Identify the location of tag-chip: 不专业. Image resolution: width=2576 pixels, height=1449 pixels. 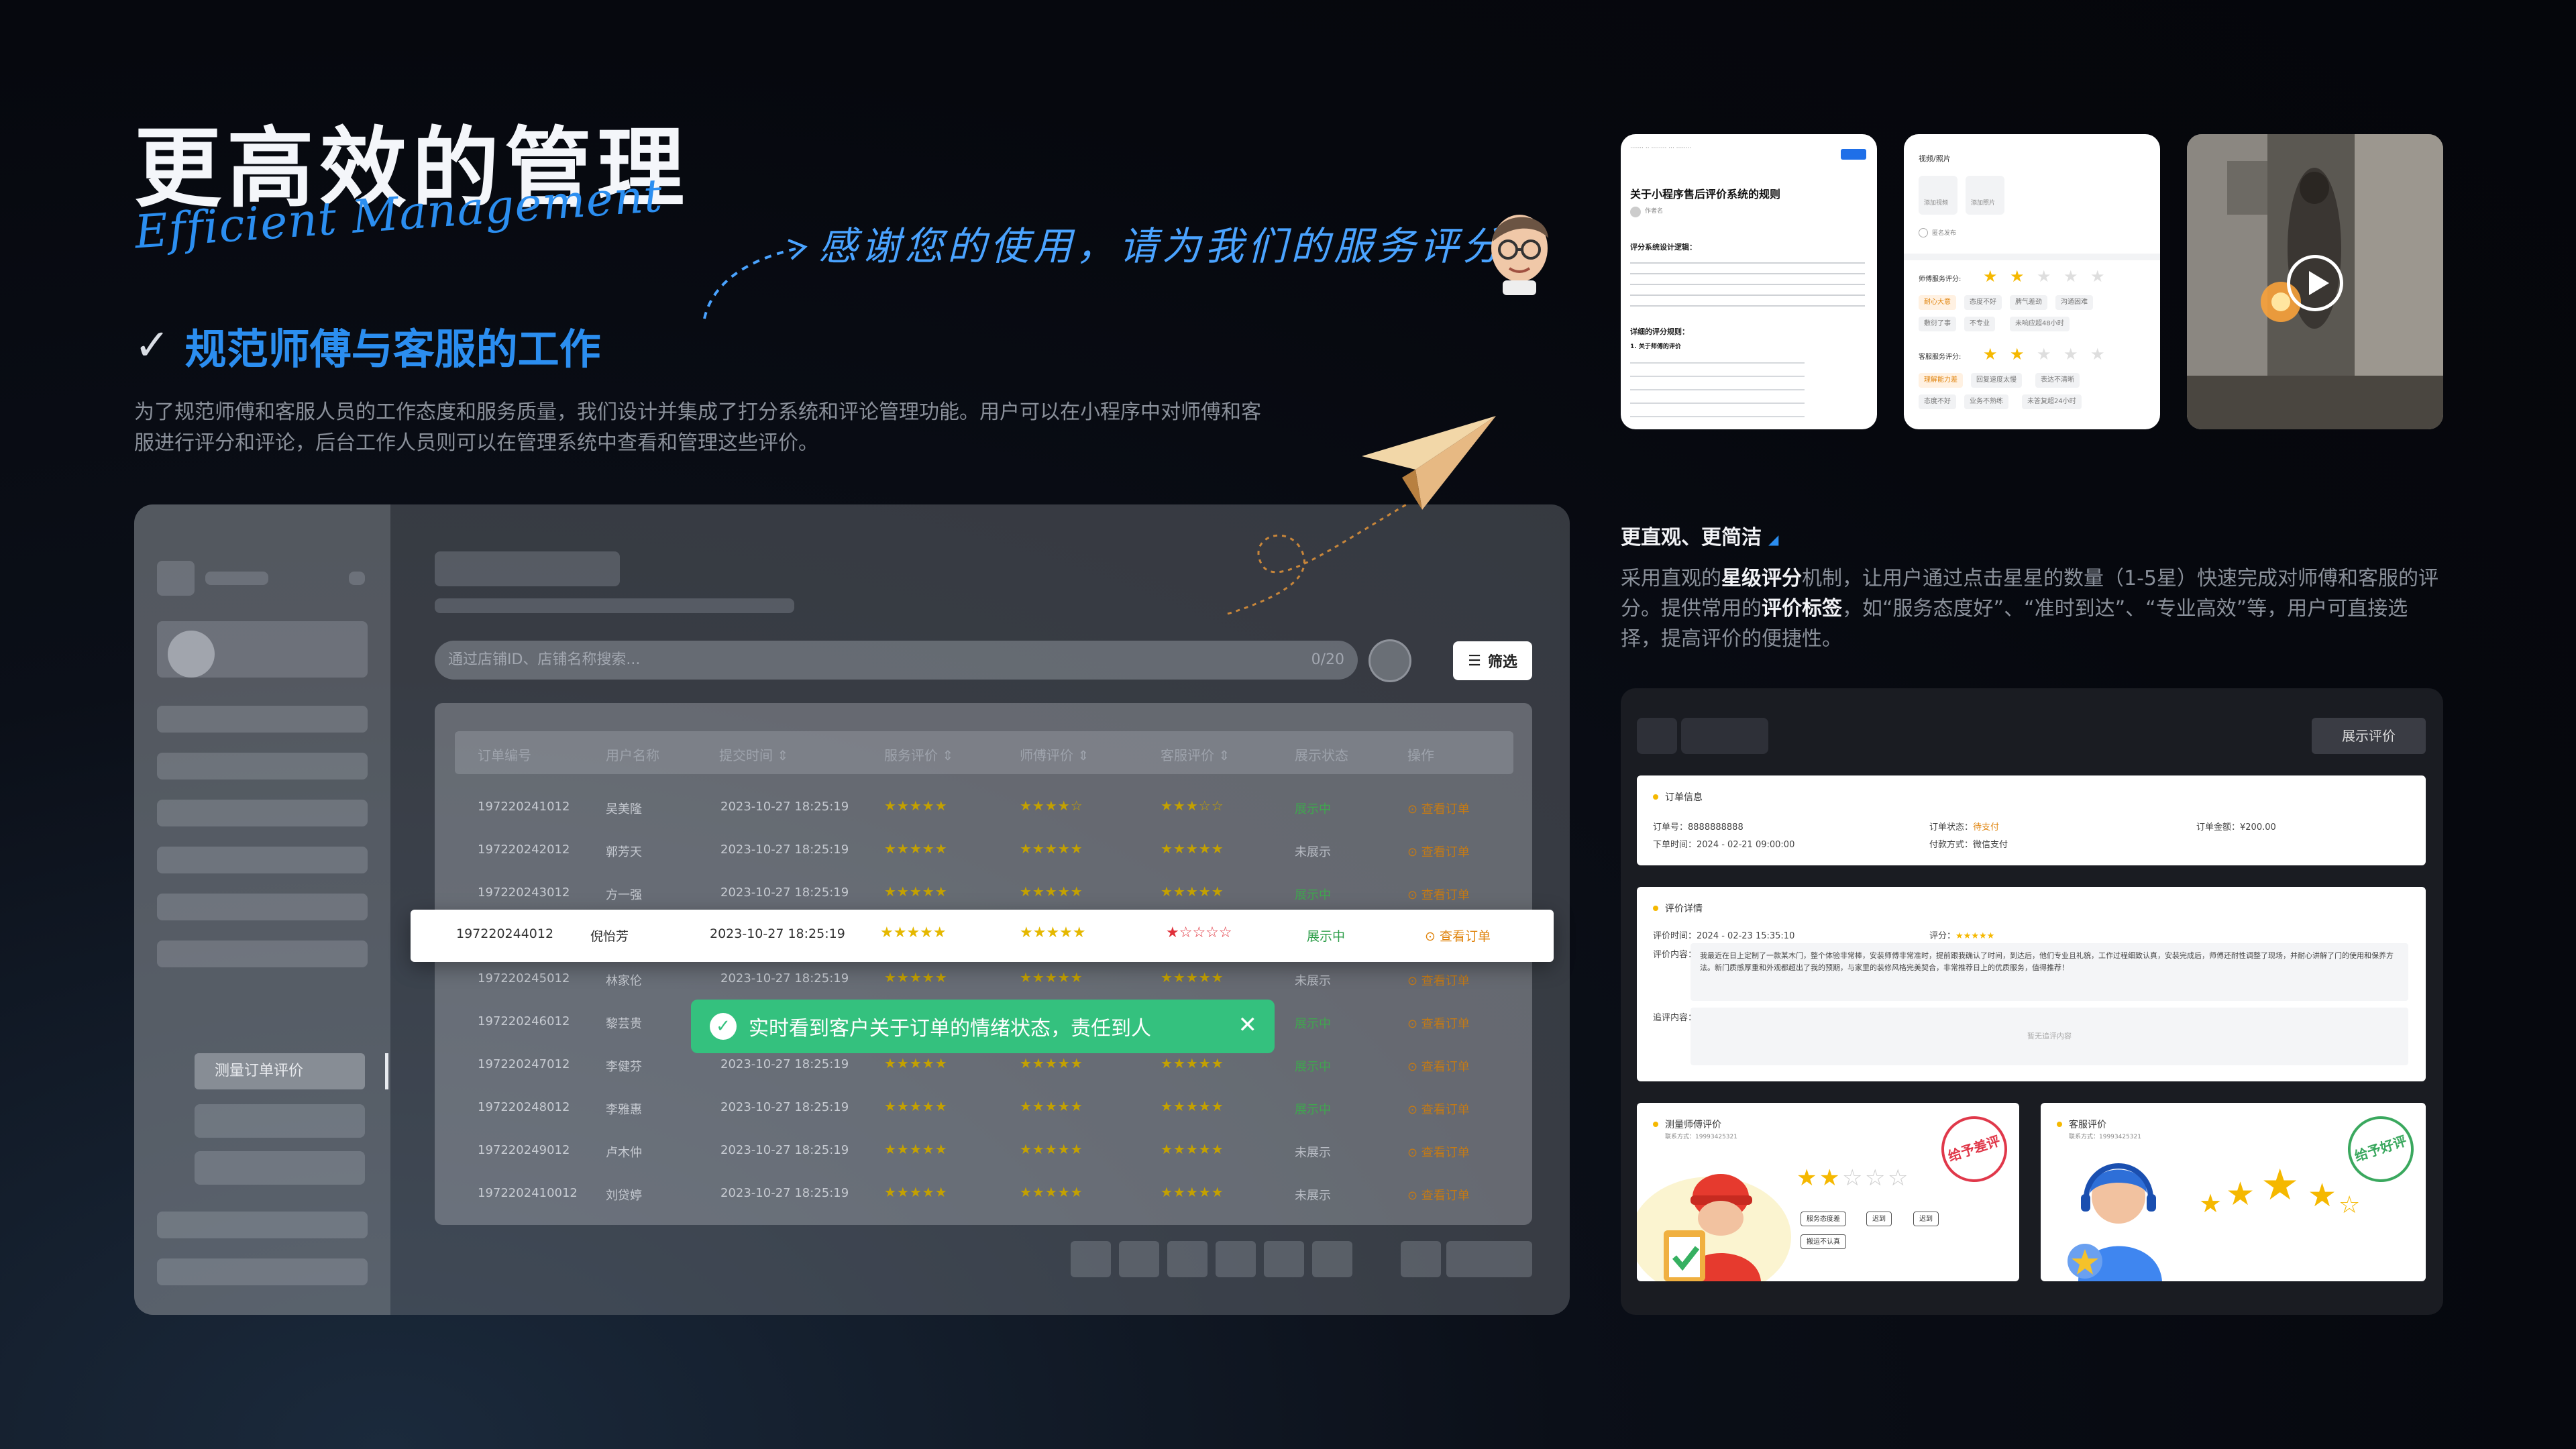
(1979, 324).